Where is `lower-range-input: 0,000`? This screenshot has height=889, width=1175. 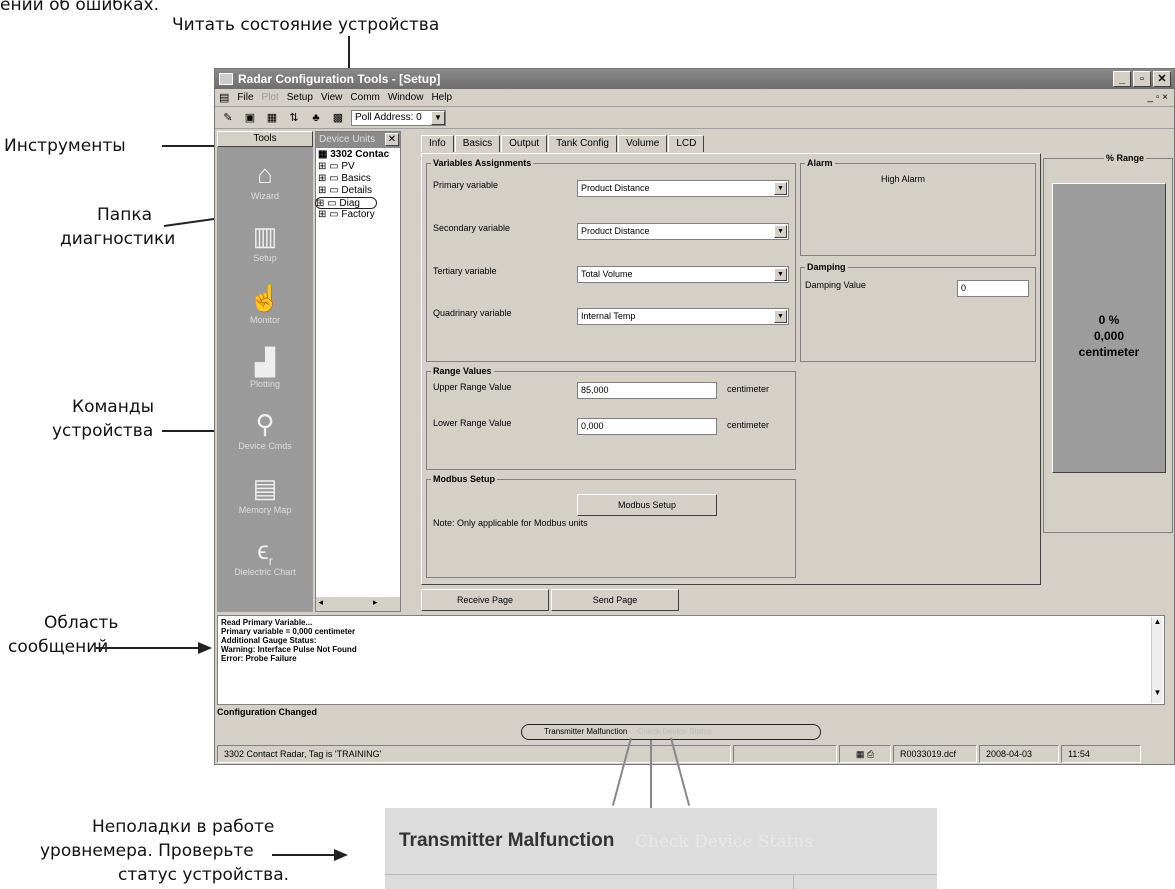
lower-range-input: 0,000 is located at coordinates (647, 426).